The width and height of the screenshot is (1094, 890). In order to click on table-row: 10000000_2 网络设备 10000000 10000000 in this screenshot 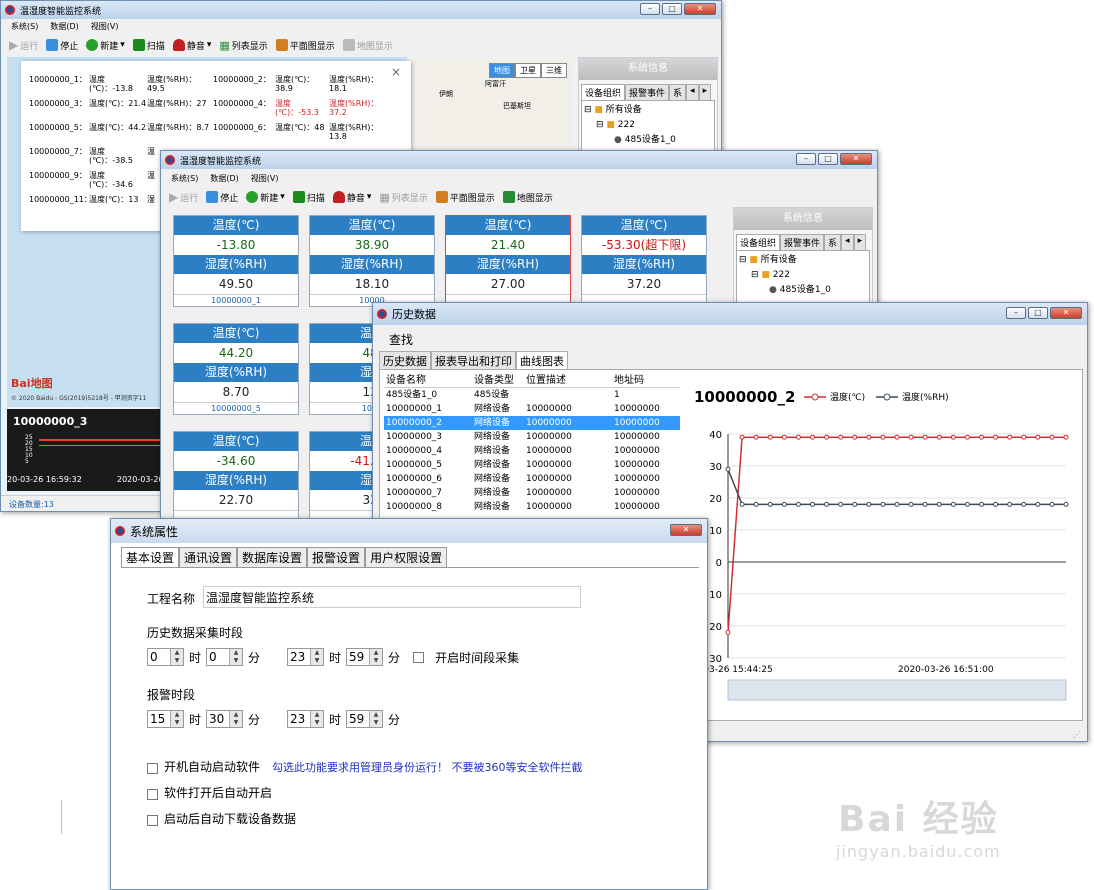, I will do `click(532, 423)`.